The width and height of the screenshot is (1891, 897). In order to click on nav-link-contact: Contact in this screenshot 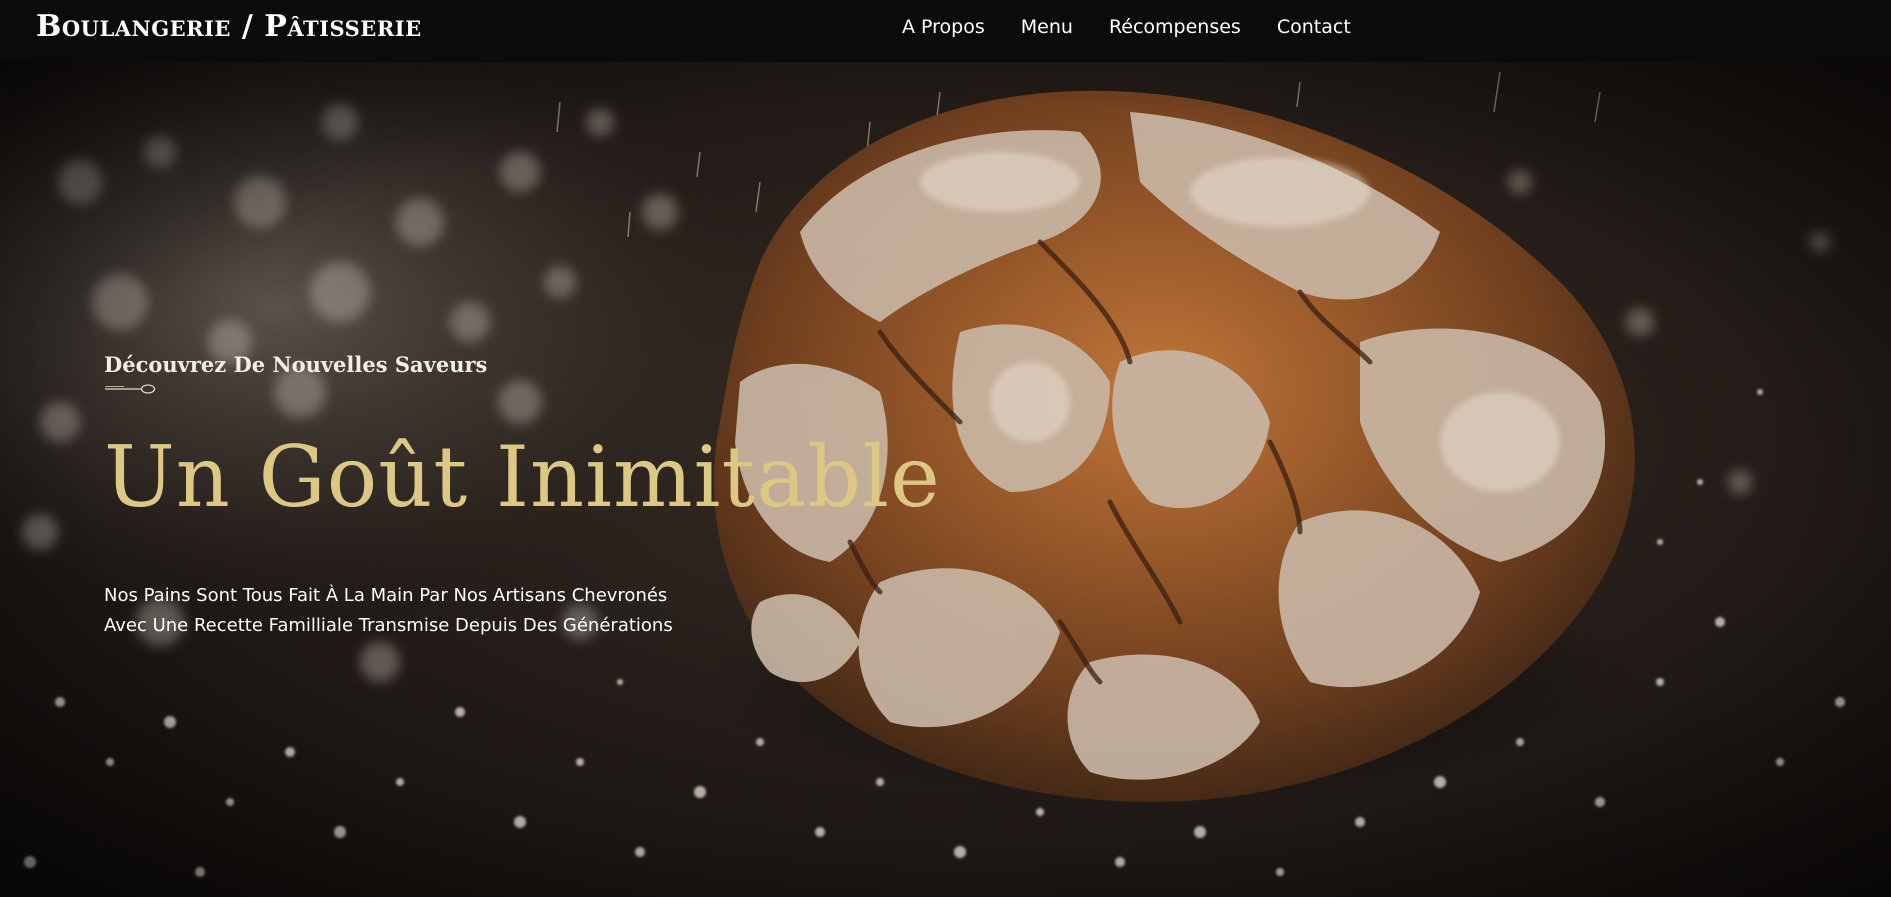, I will do `click(1314, 27)`.